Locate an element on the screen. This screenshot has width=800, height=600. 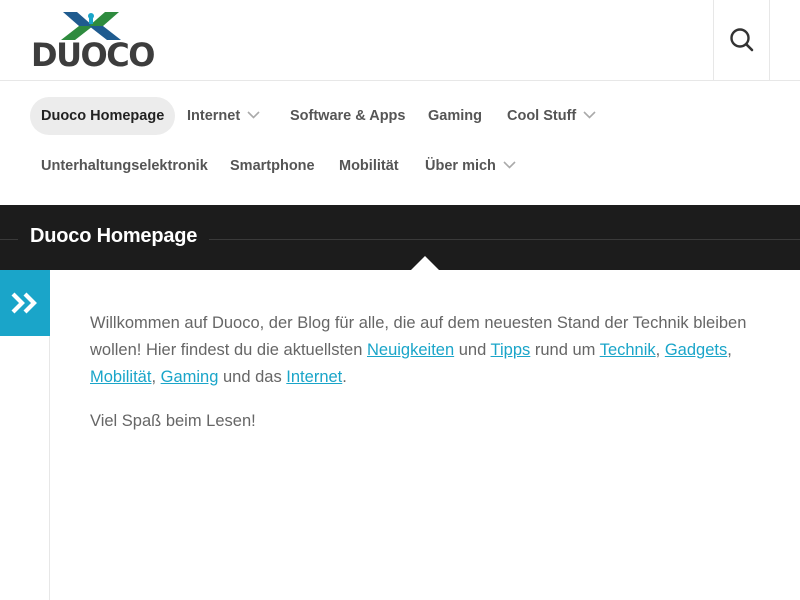
nav-item-cool-stuff: Cool Stuff is located at coordinates (551, 116).